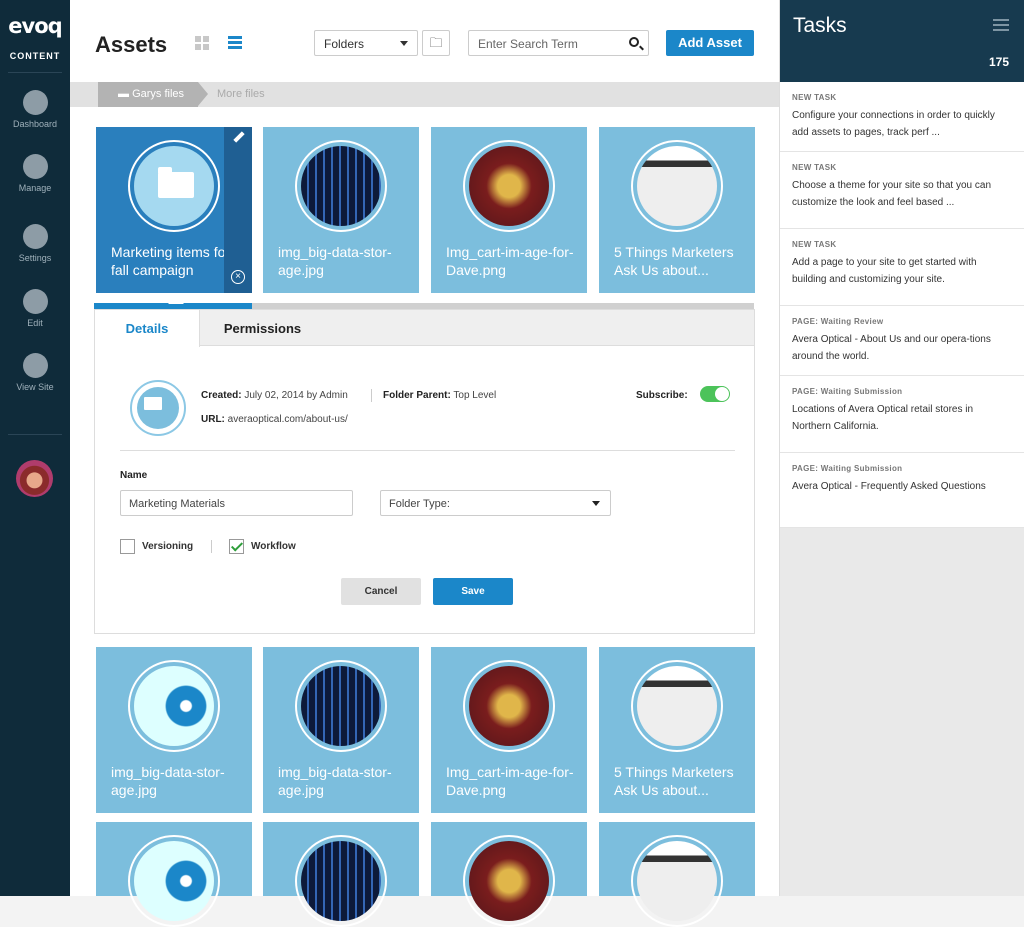 The height and width of the screenshot is (927, 1024). I want to click on search-icon, so click(634, 42).